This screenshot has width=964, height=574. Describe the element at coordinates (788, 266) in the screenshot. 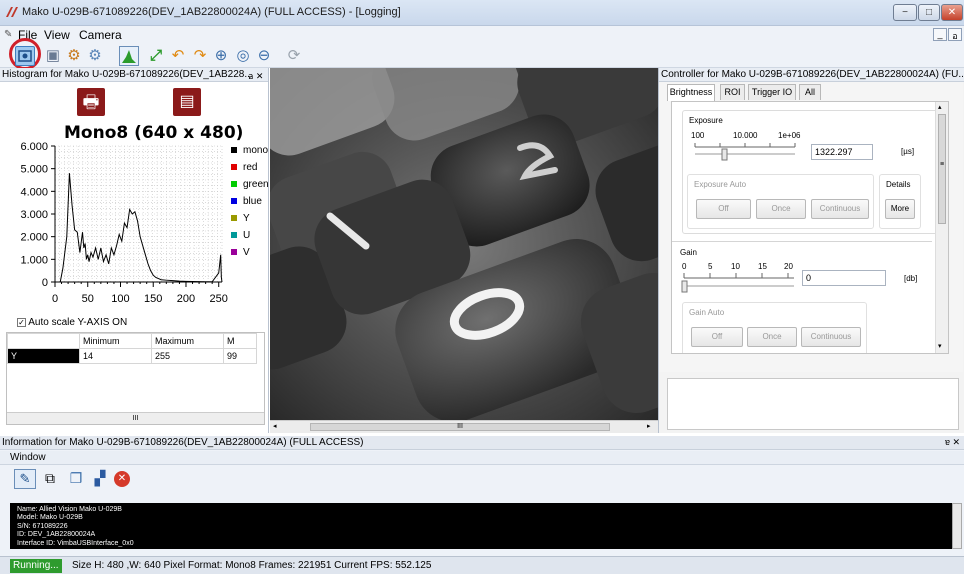

I see `gain-tick-20: 20` at that location.